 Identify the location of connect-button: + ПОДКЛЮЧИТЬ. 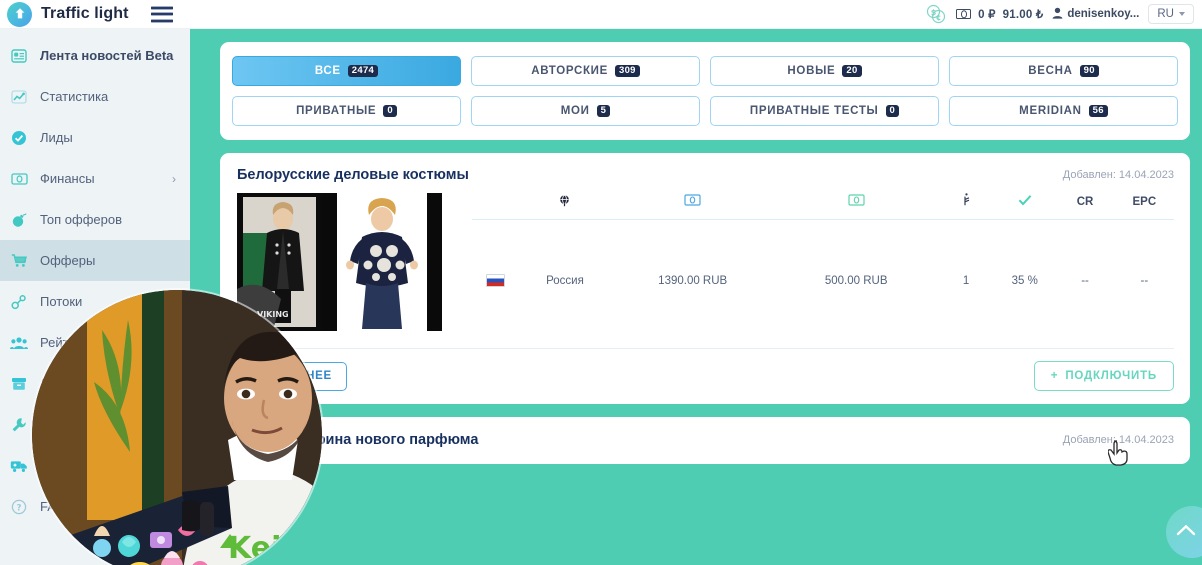
(1103, 376).